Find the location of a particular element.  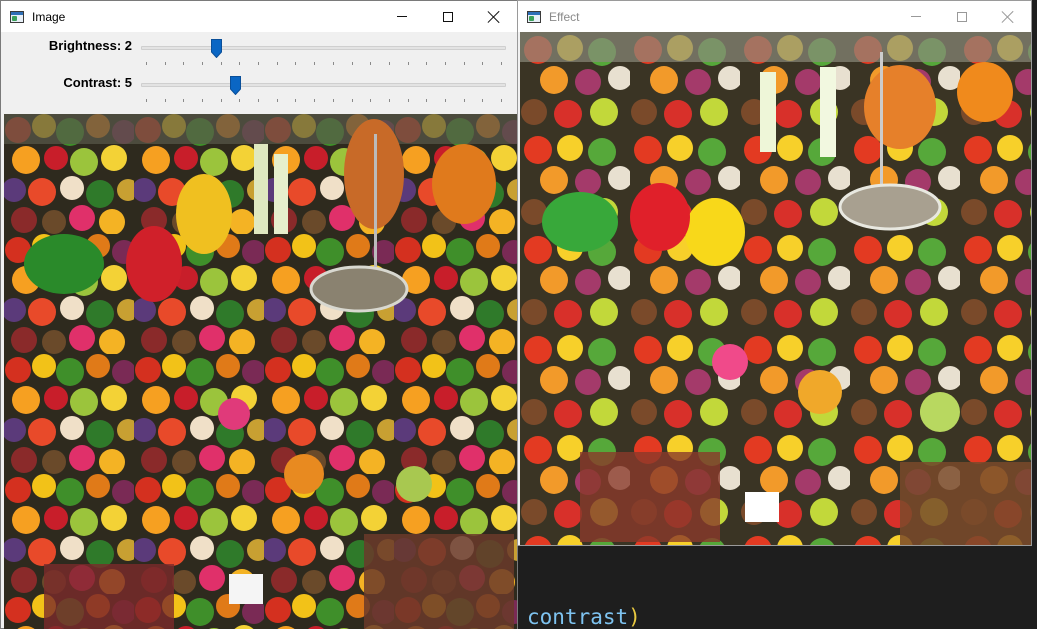

effect-window-title: Effect is located at coordinates (564, 16).